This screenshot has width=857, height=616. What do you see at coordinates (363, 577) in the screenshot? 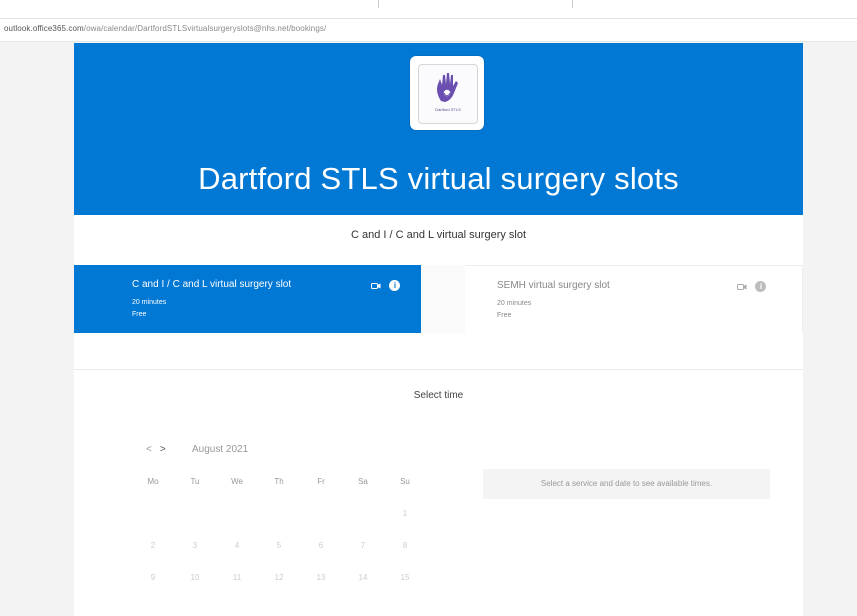
I see `calendar-day: 14` at bounding box center [363, 577].